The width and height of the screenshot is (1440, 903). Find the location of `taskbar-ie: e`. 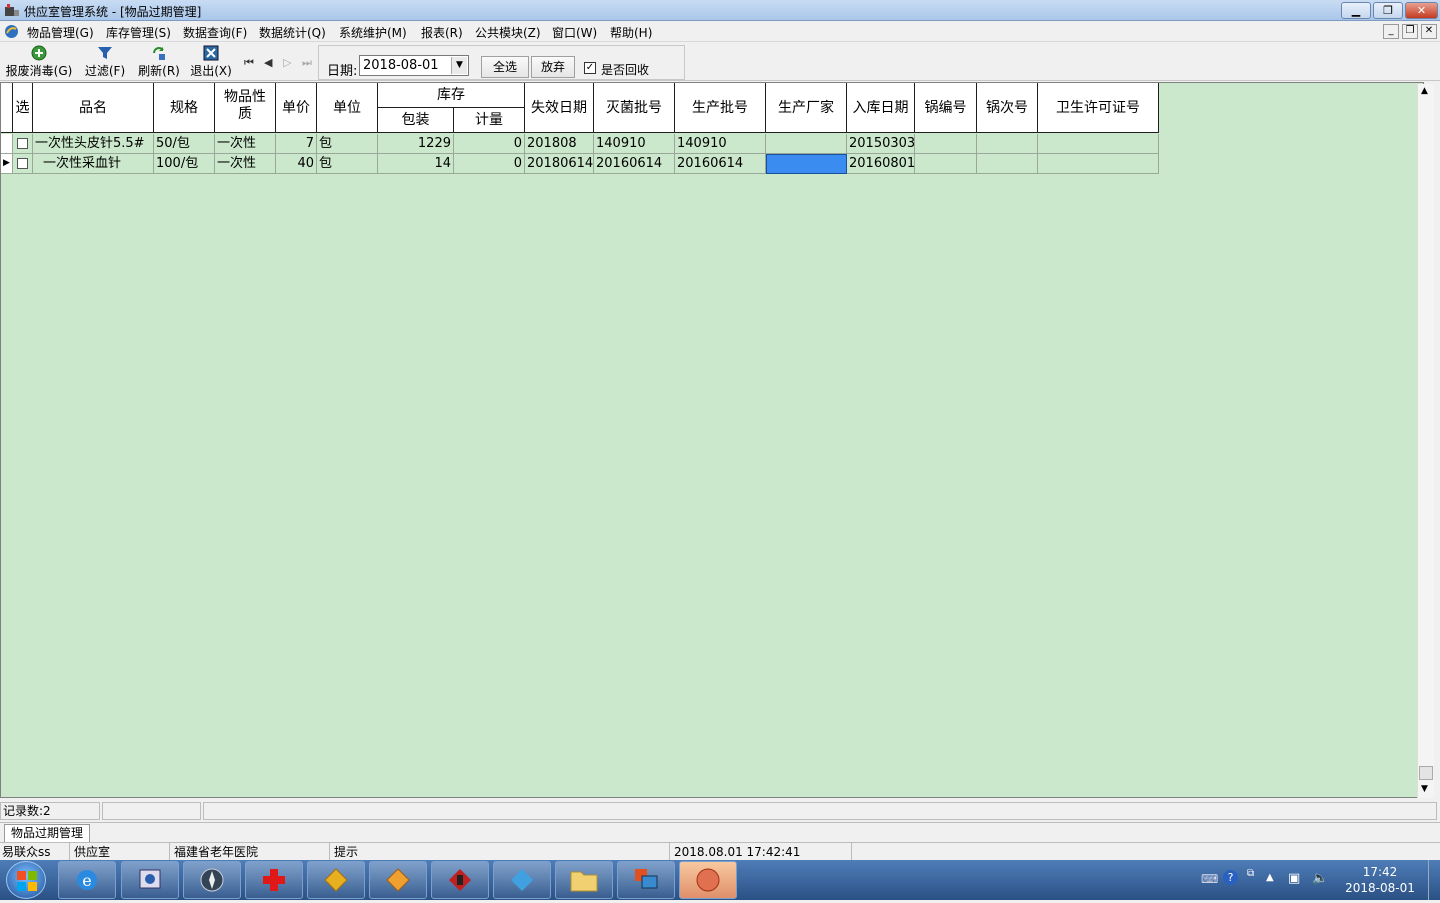

taskbar-ie: e is located at coordinates (87, 880).